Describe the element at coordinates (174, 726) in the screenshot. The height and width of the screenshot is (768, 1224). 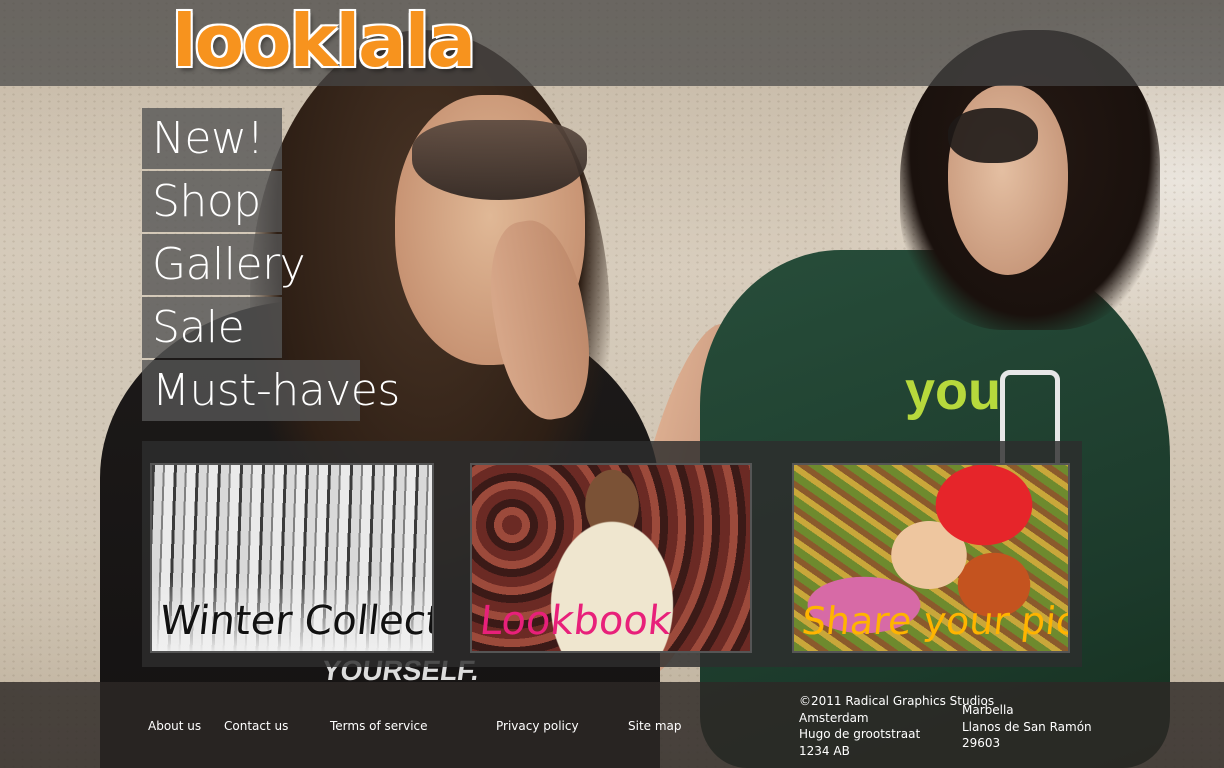
I see `footer-link-about-us: About us` at that location.